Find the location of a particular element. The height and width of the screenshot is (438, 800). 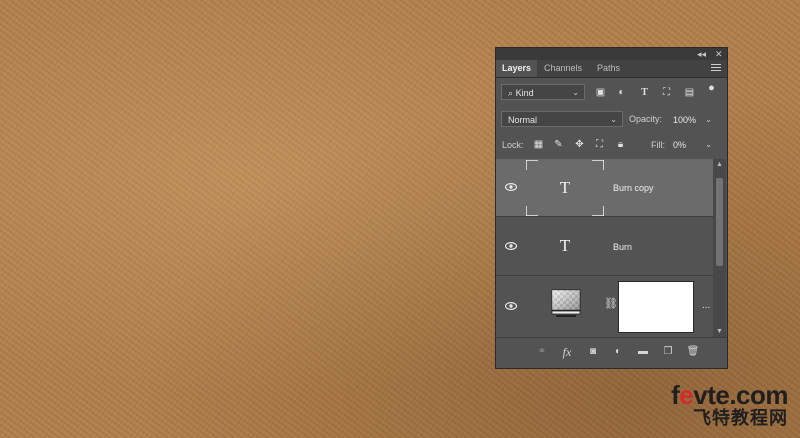

fx-icon: fx is located at coordinates (567, 352).